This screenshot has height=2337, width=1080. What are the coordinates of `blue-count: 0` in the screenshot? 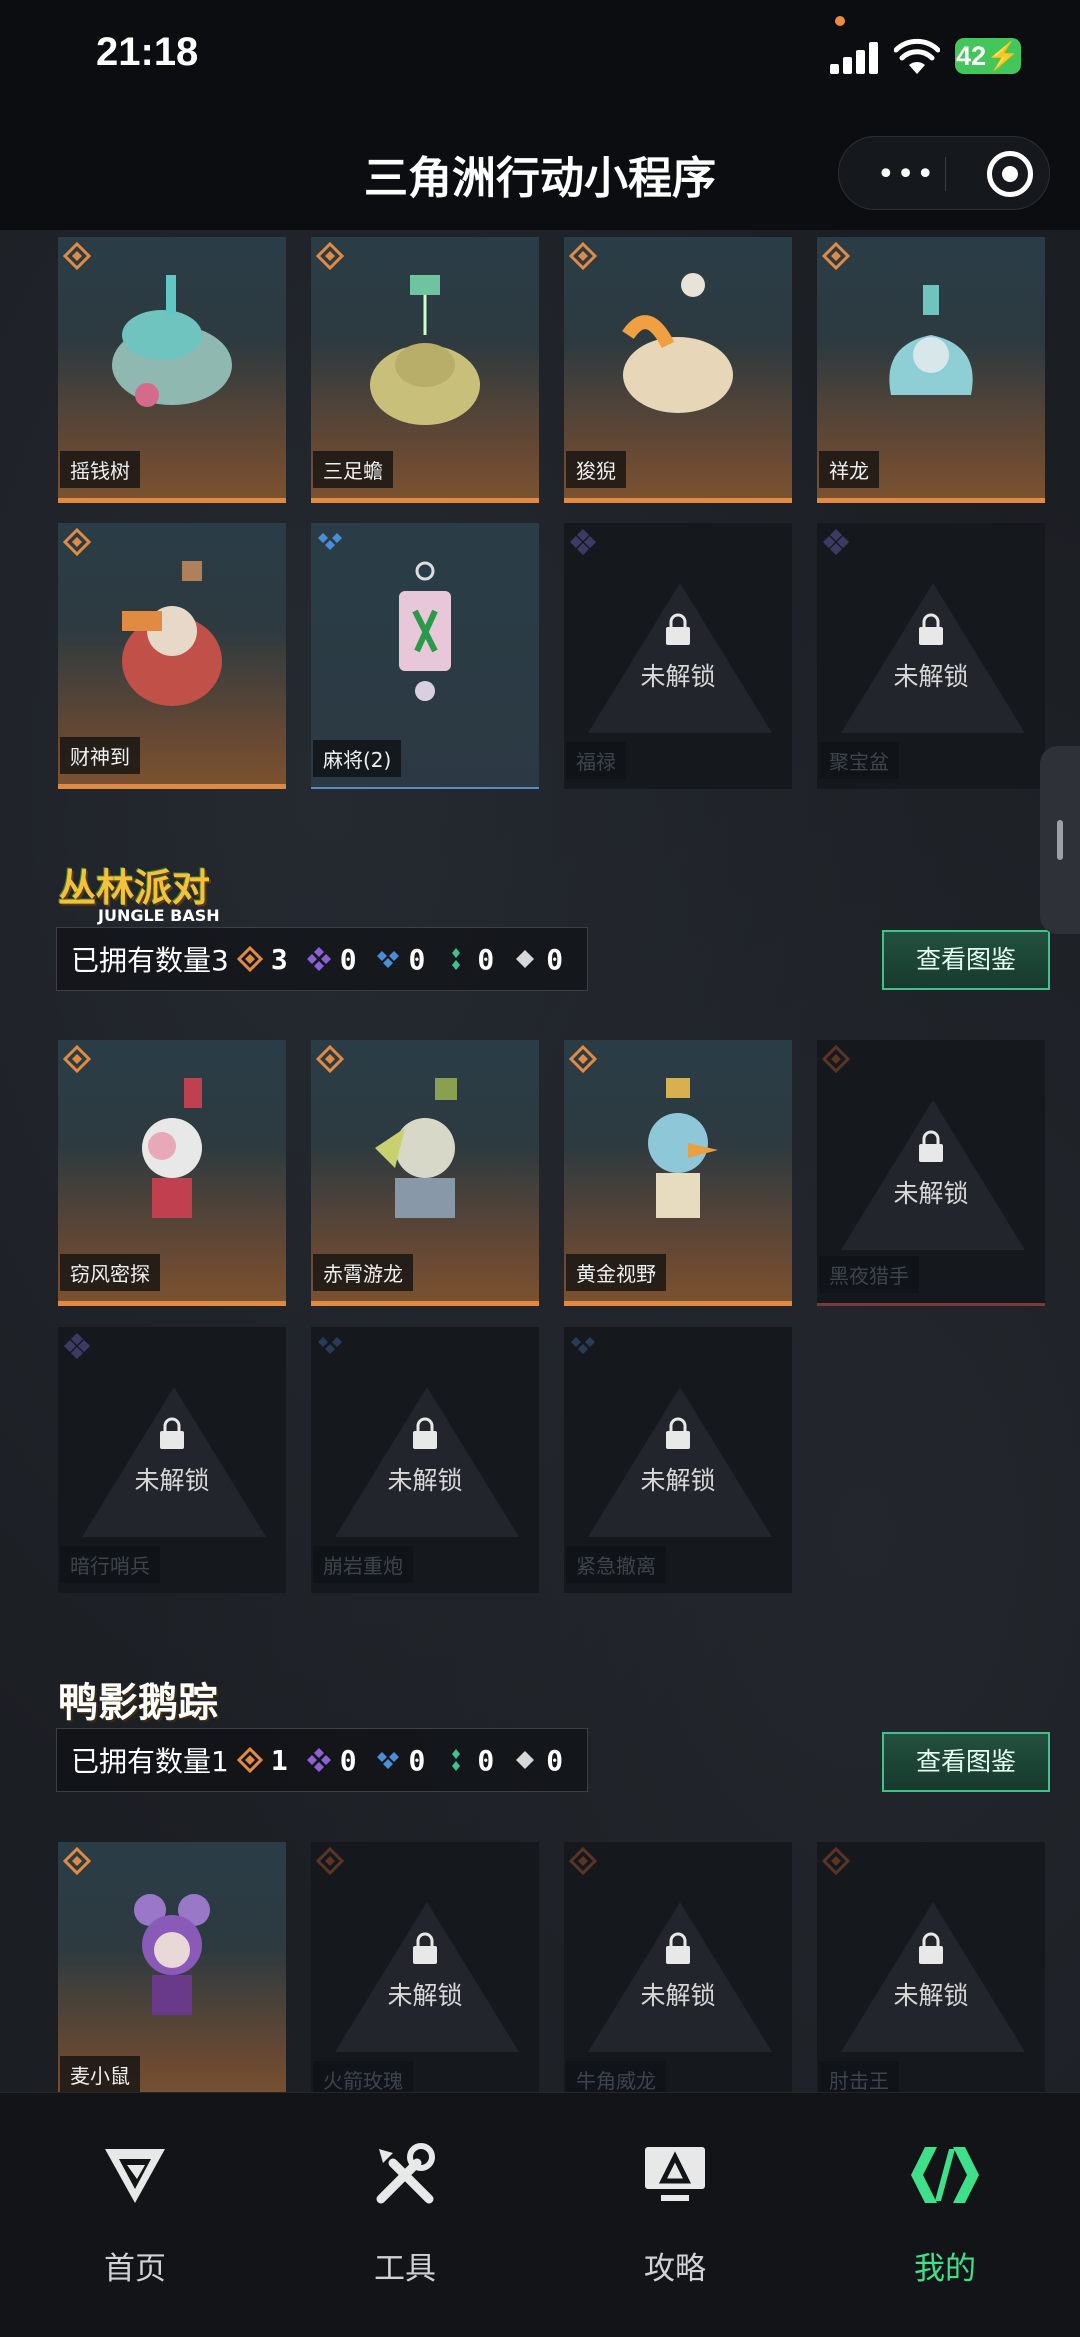 It's located at (417, 1760).